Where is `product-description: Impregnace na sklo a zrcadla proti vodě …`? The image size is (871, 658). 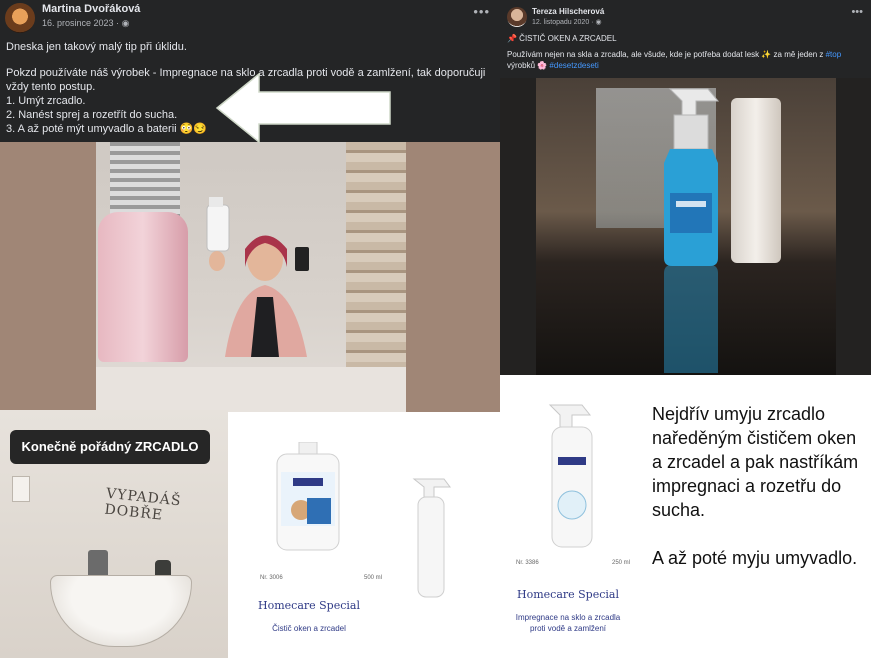
product-description: Impregnace na sklo a zrcadla proti vodě … is located at coordinates (568, 623).